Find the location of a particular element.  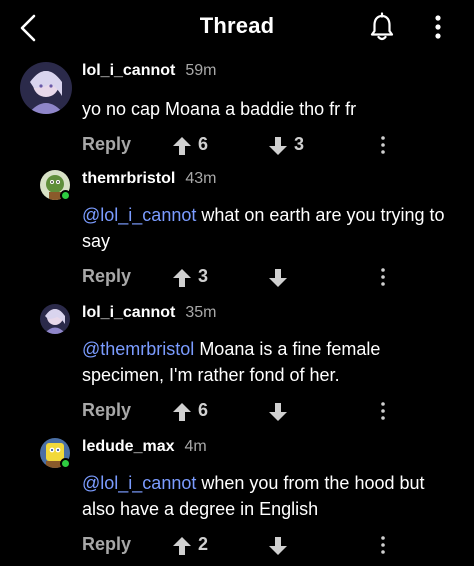

upvote-count: 3 is located at coordinates (203, 276).